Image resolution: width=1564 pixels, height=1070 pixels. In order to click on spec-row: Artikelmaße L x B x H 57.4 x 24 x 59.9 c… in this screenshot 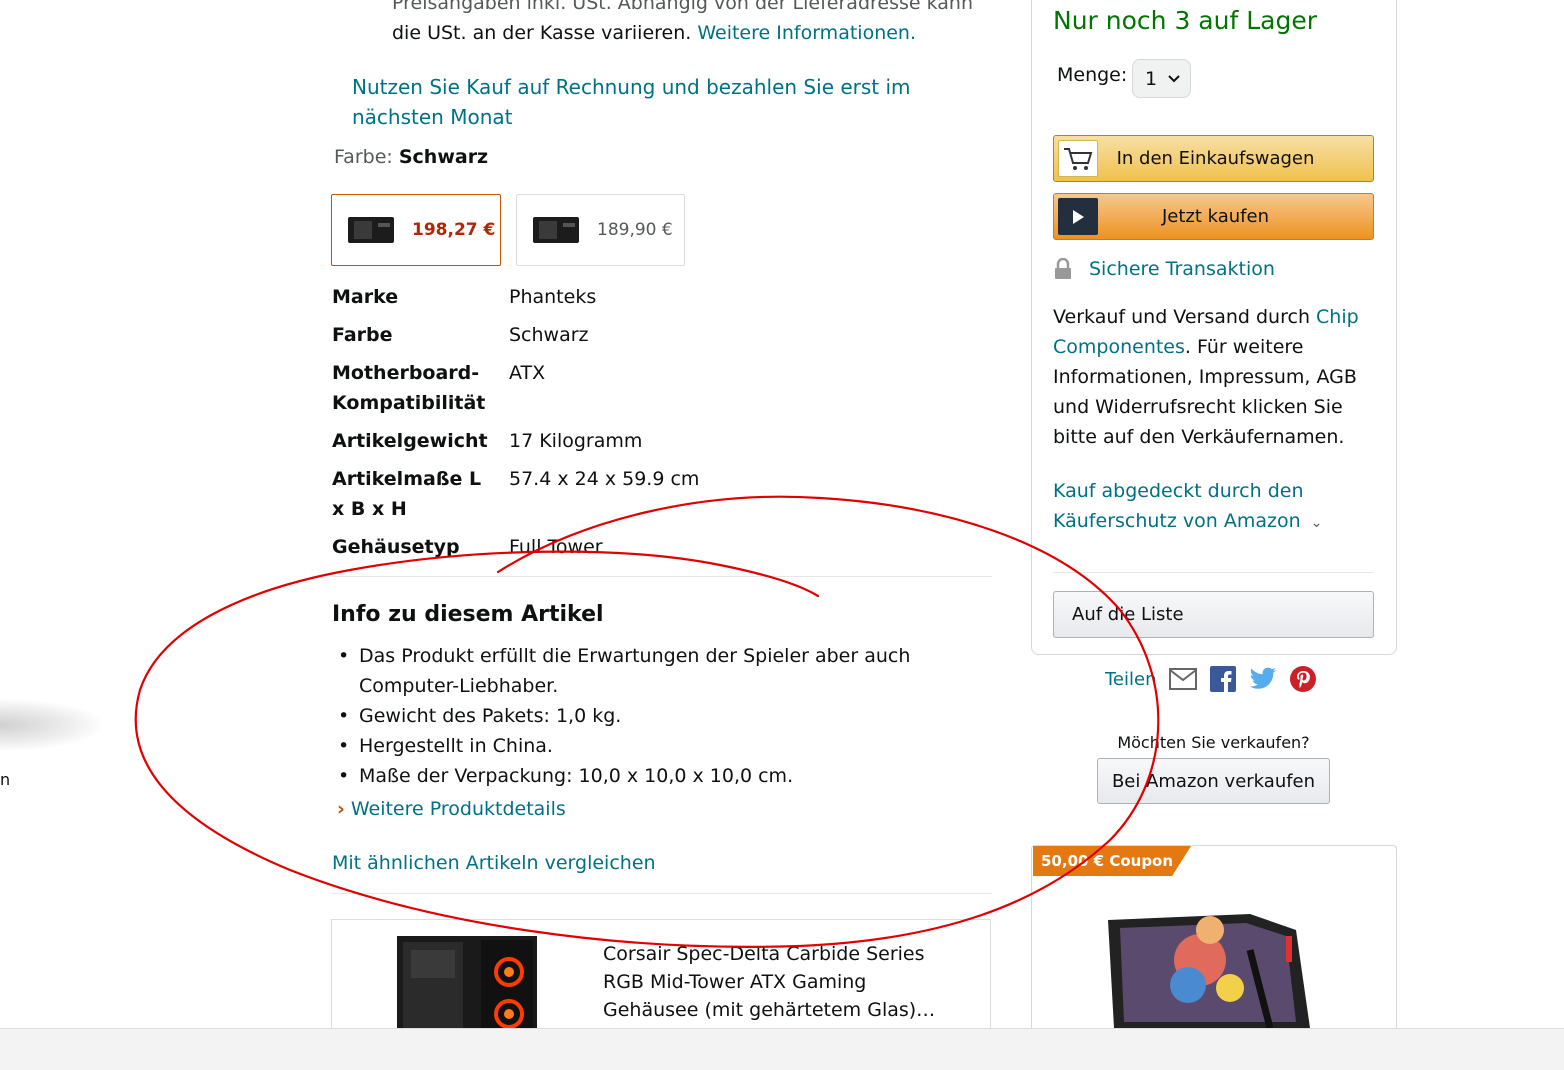, I will do `click(662, 494)`.